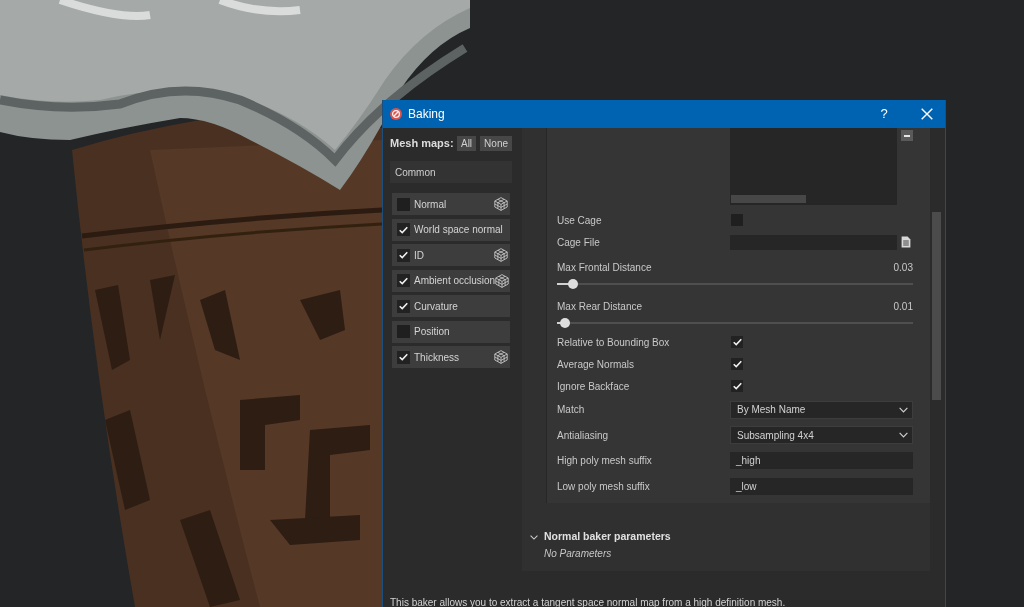  I want to click on mesh-map-item: World space normal, so click(451, 229).